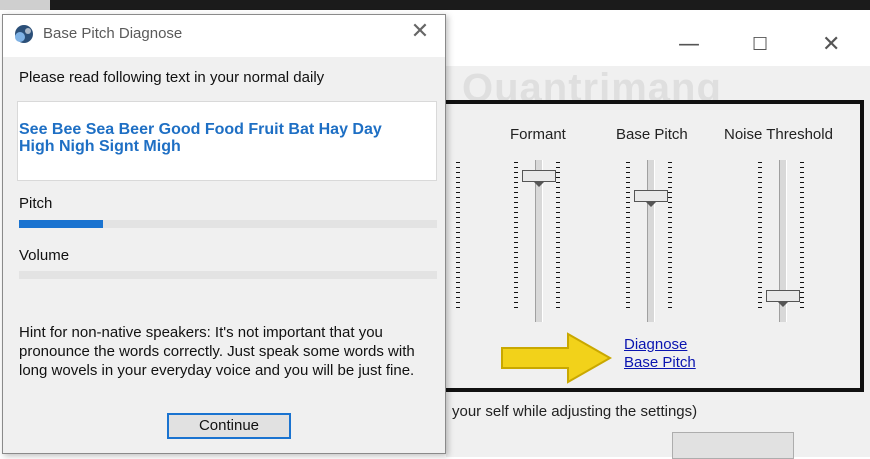 This screenshot has width=870, height=459. Describe the element at coordinates (24, 34) in the screenshot. I see `app-icon` at that location.